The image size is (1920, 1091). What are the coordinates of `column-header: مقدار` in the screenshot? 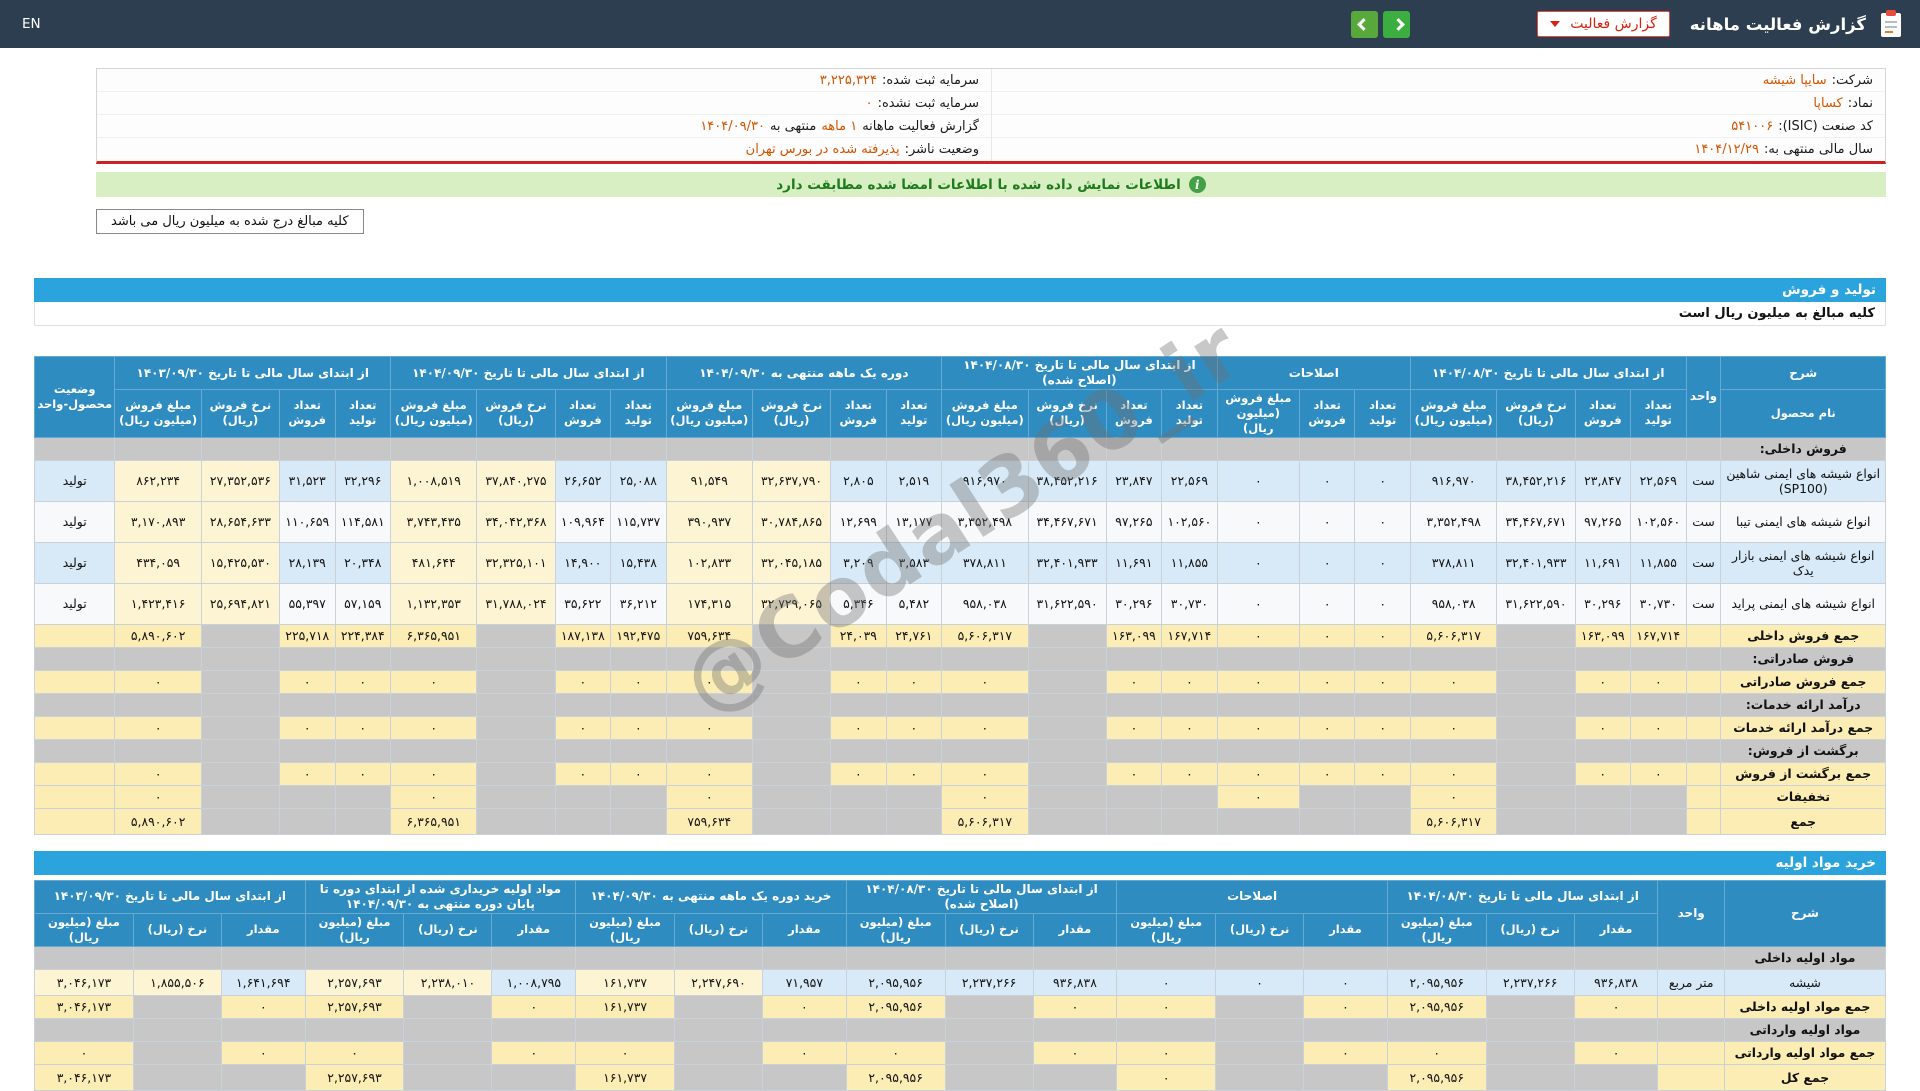 It's located at (1345, 929).